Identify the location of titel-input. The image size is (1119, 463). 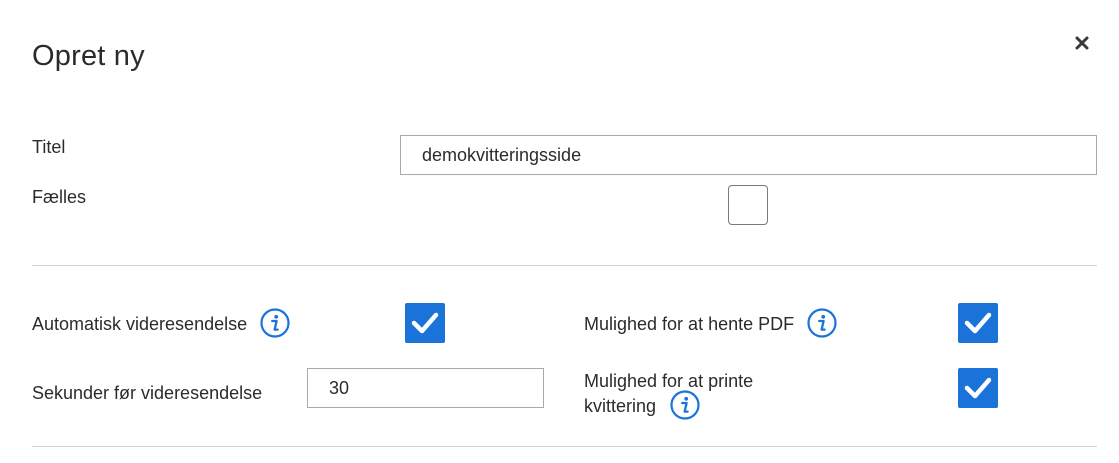
(748, 155).